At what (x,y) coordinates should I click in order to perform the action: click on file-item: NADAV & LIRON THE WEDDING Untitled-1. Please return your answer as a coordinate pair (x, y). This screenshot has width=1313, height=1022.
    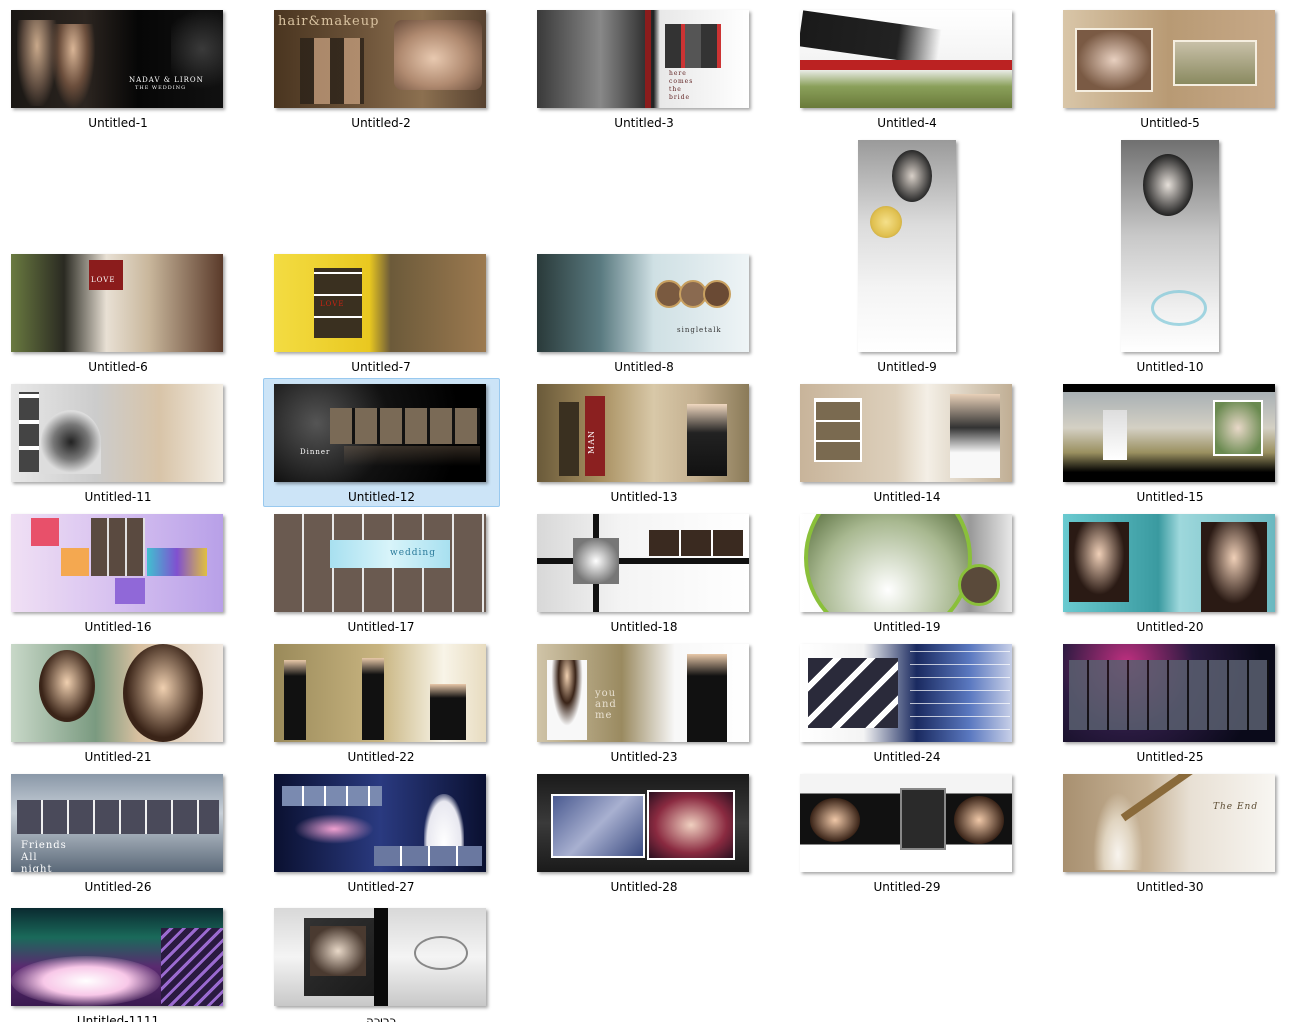
    Looking at the image, I should click on (118, 70).